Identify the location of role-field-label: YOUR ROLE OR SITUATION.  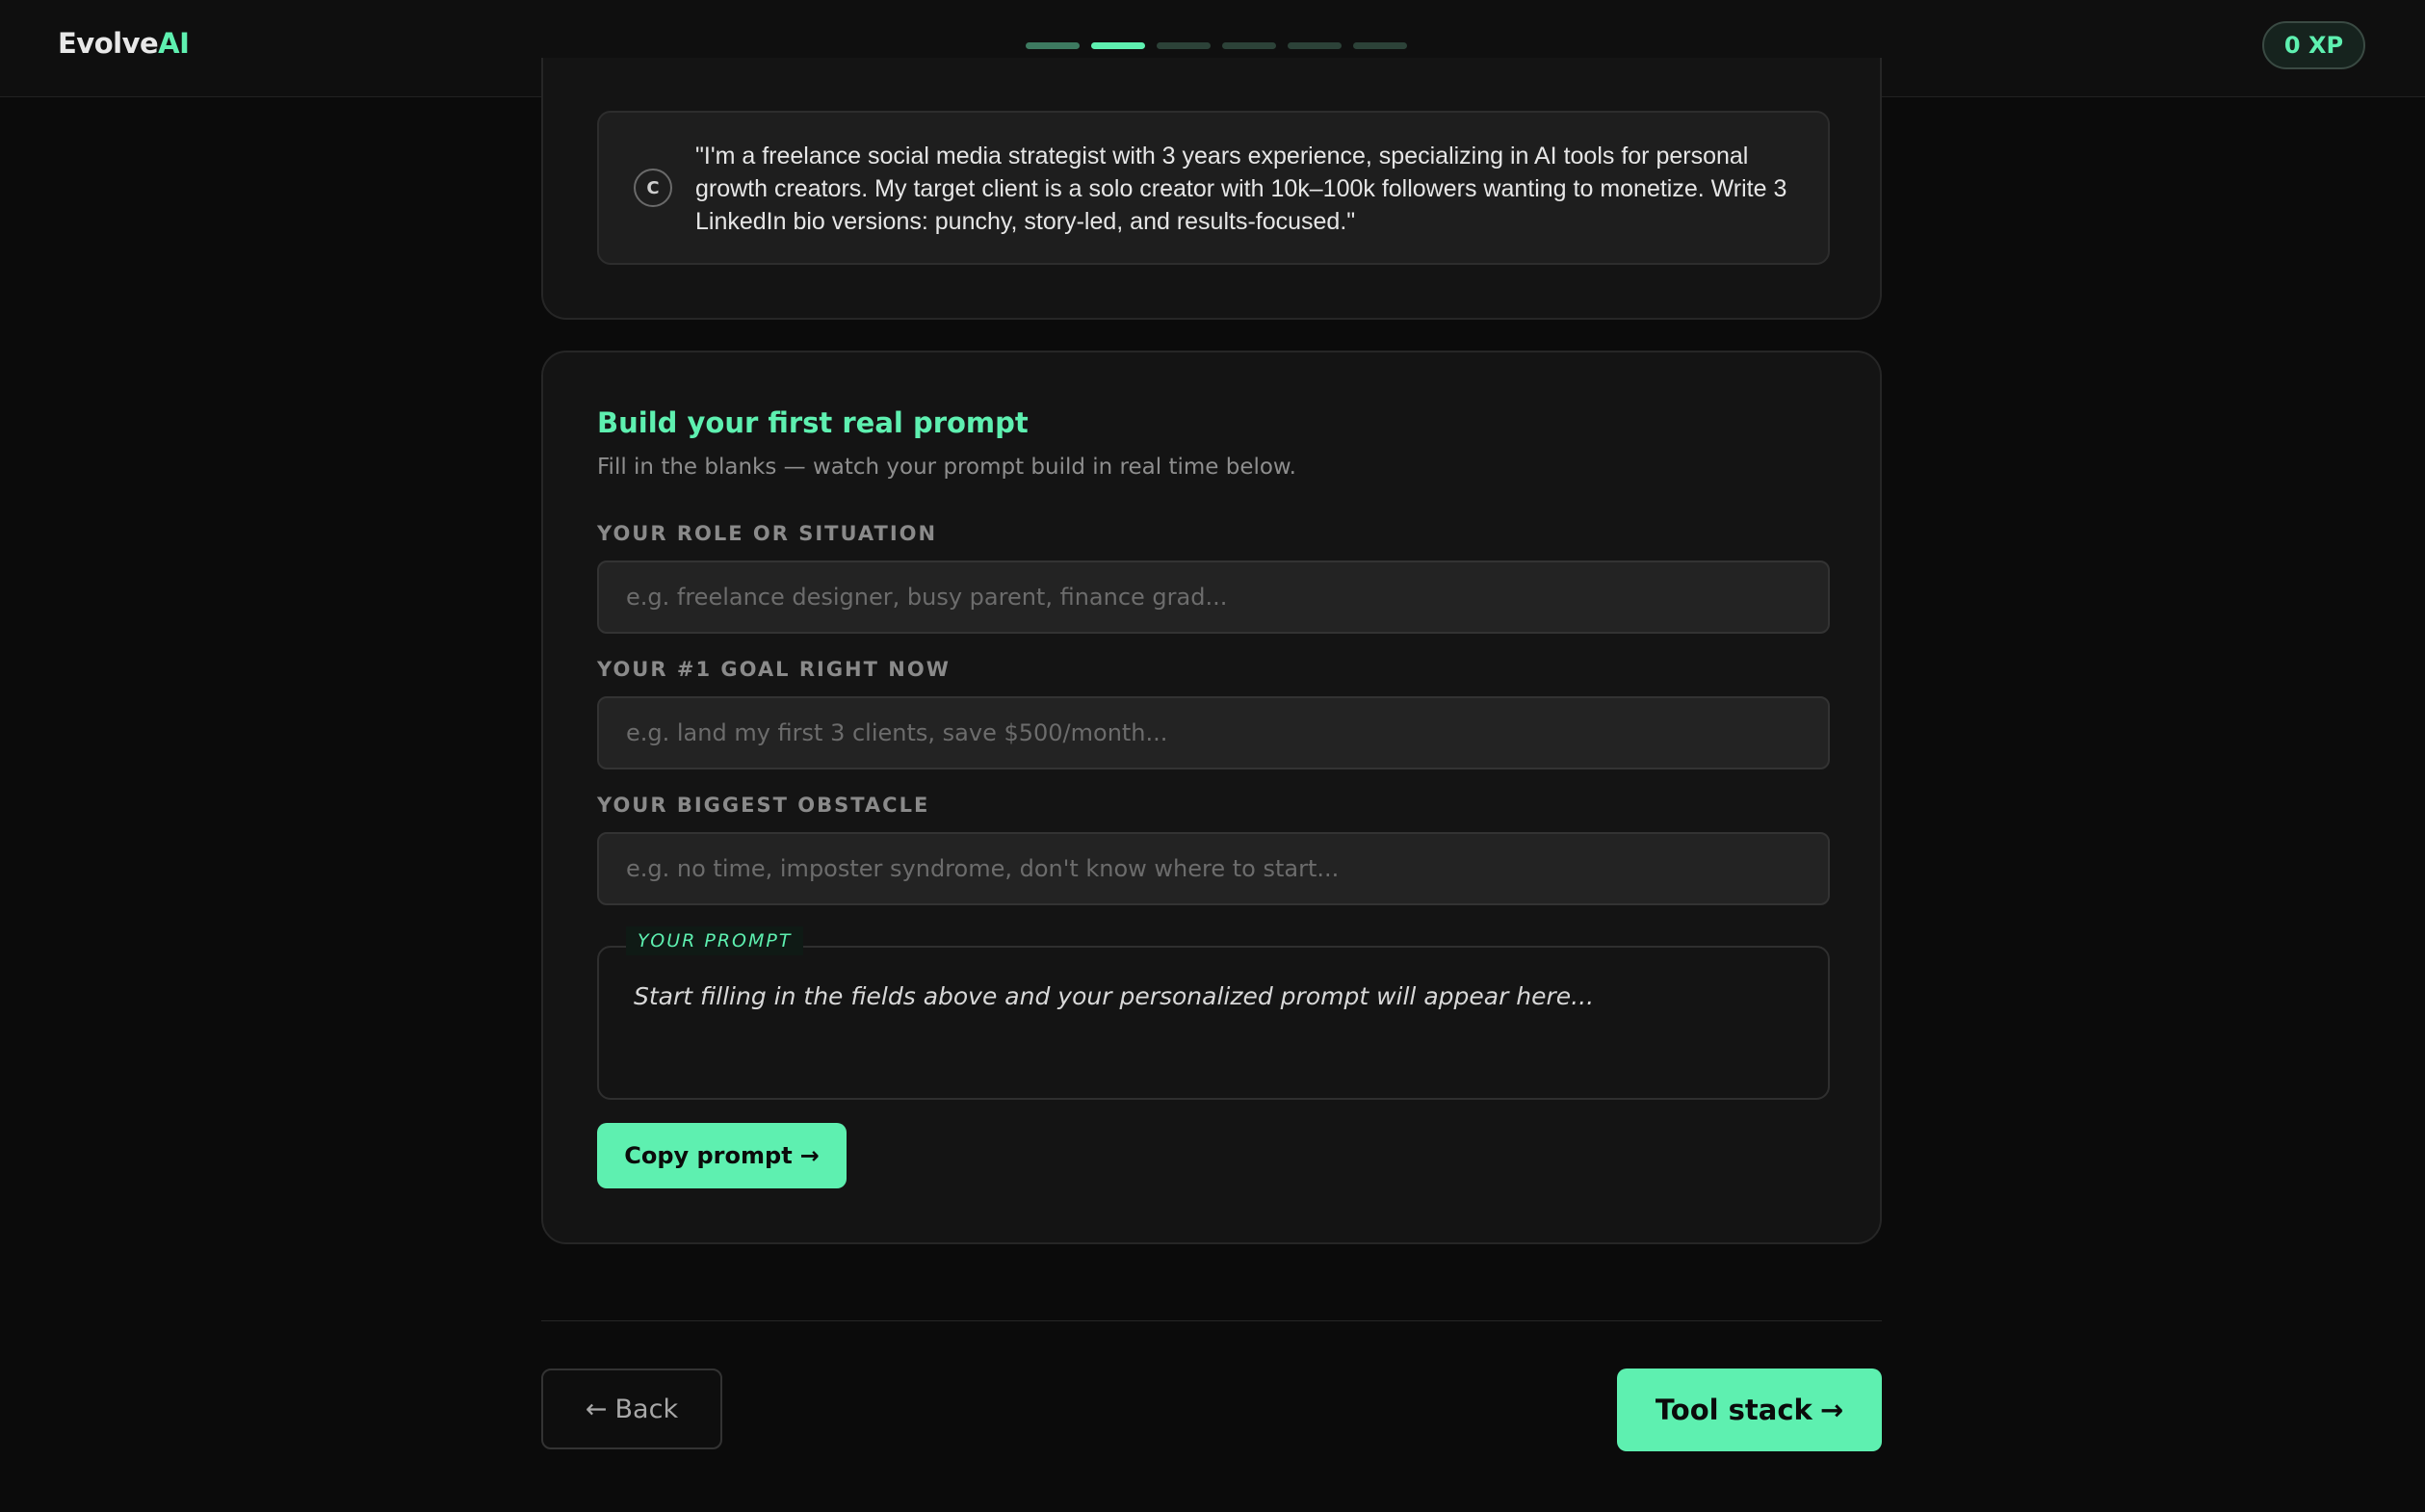
(767, 534).